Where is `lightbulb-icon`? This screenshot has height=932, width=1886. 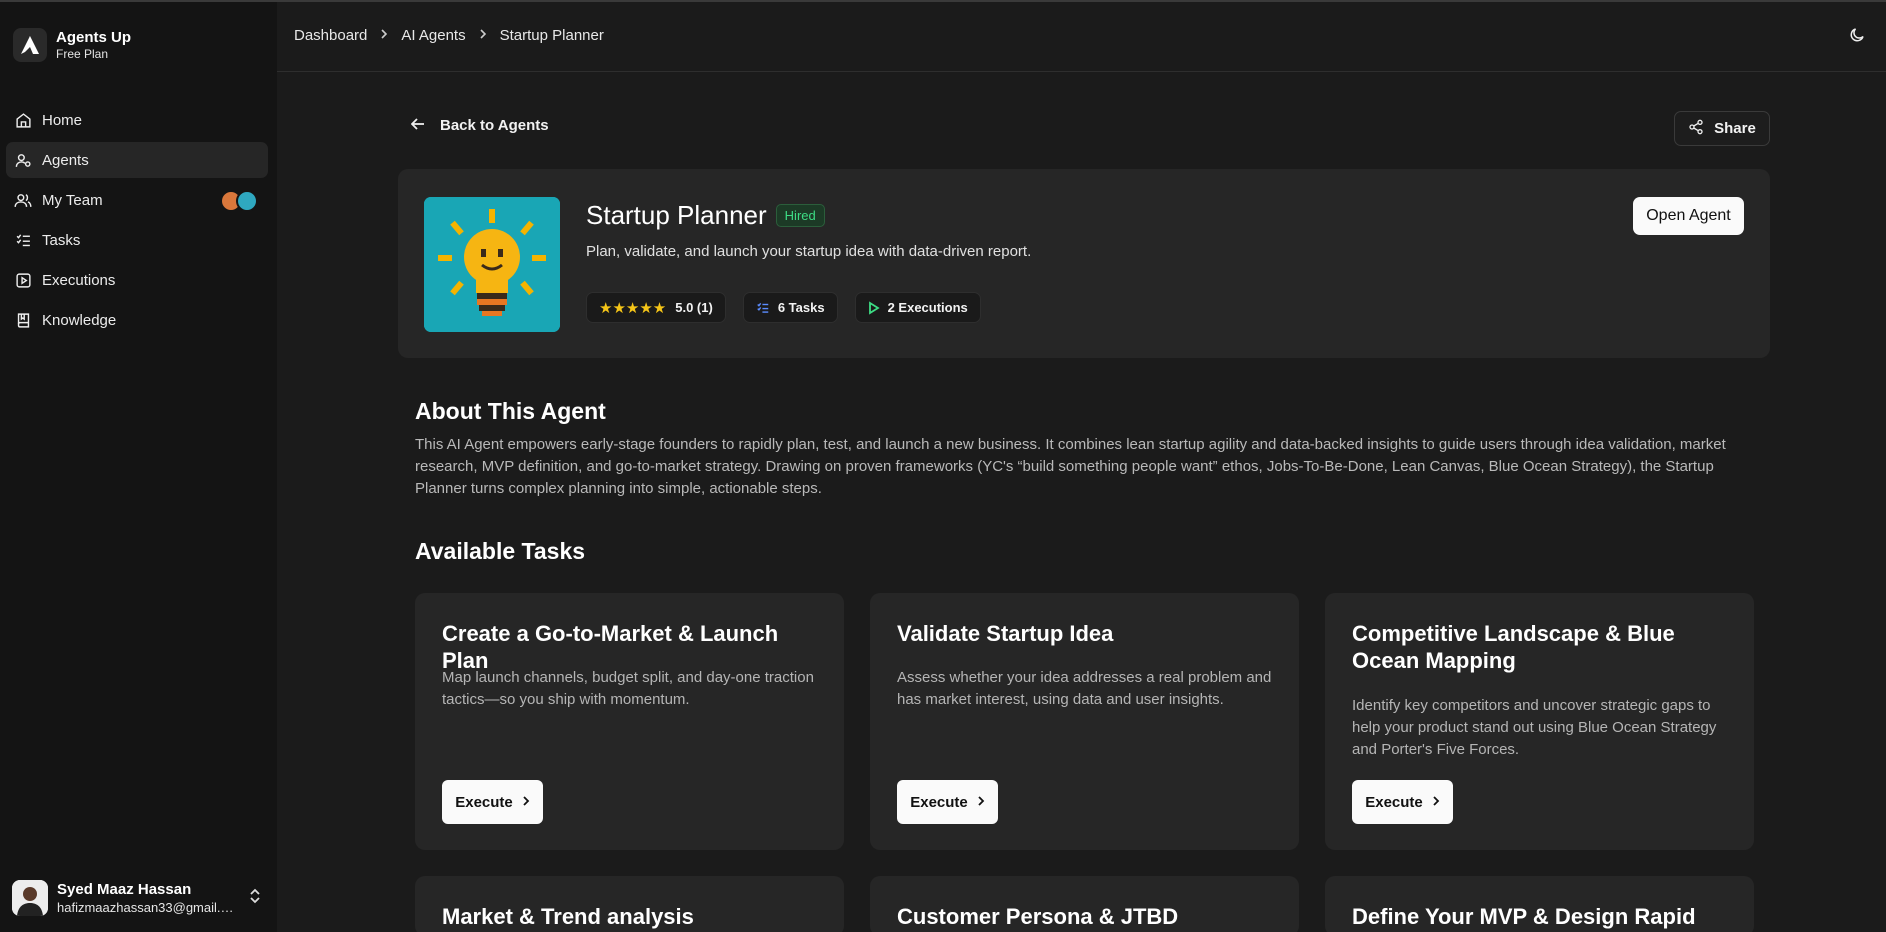 lightbulb-icon is located at coordinates (492, 264).